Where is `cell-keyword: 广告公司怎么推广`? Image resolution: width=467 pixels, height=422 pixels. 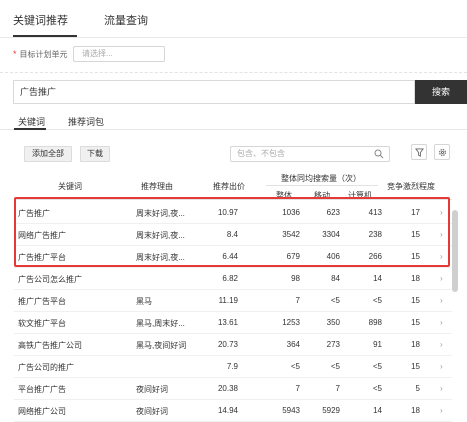 cell-keyword: 广告公司怎么推广 is located at coordinates (50, 279).